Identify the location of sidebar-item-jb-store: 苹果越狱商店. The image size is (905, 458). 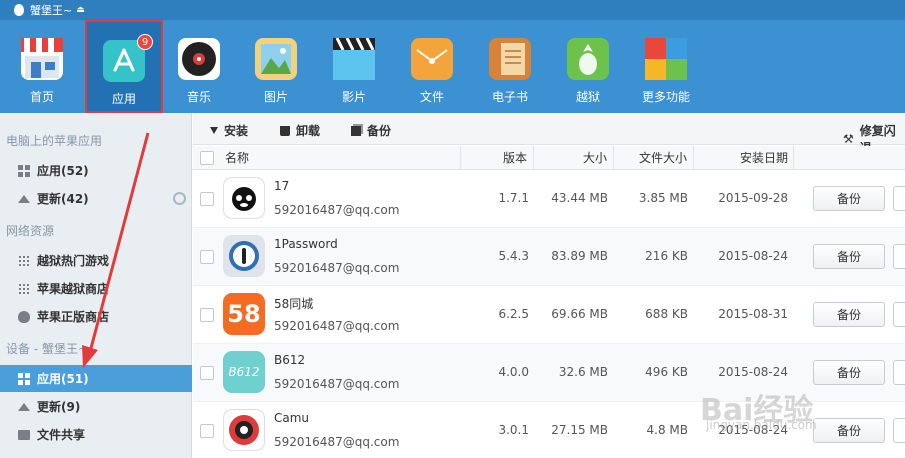
(96, 288).